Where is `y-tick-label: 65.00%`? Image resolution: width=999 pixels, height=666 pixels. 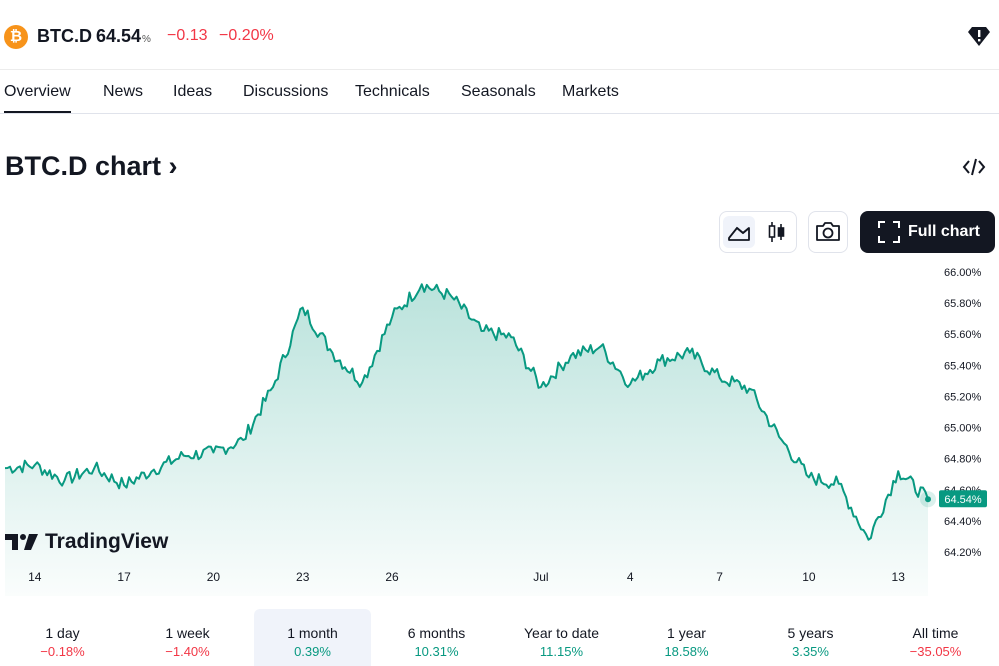
y-tick-label: 65.00% is located at coordinates (963, 429).